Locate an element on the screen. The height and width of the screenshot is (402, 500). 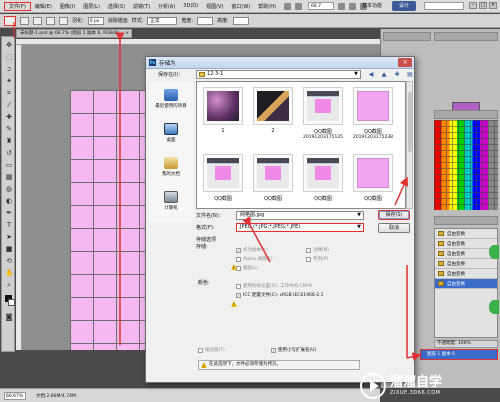
hand-tool-icon is located at coordinates (341, 6).